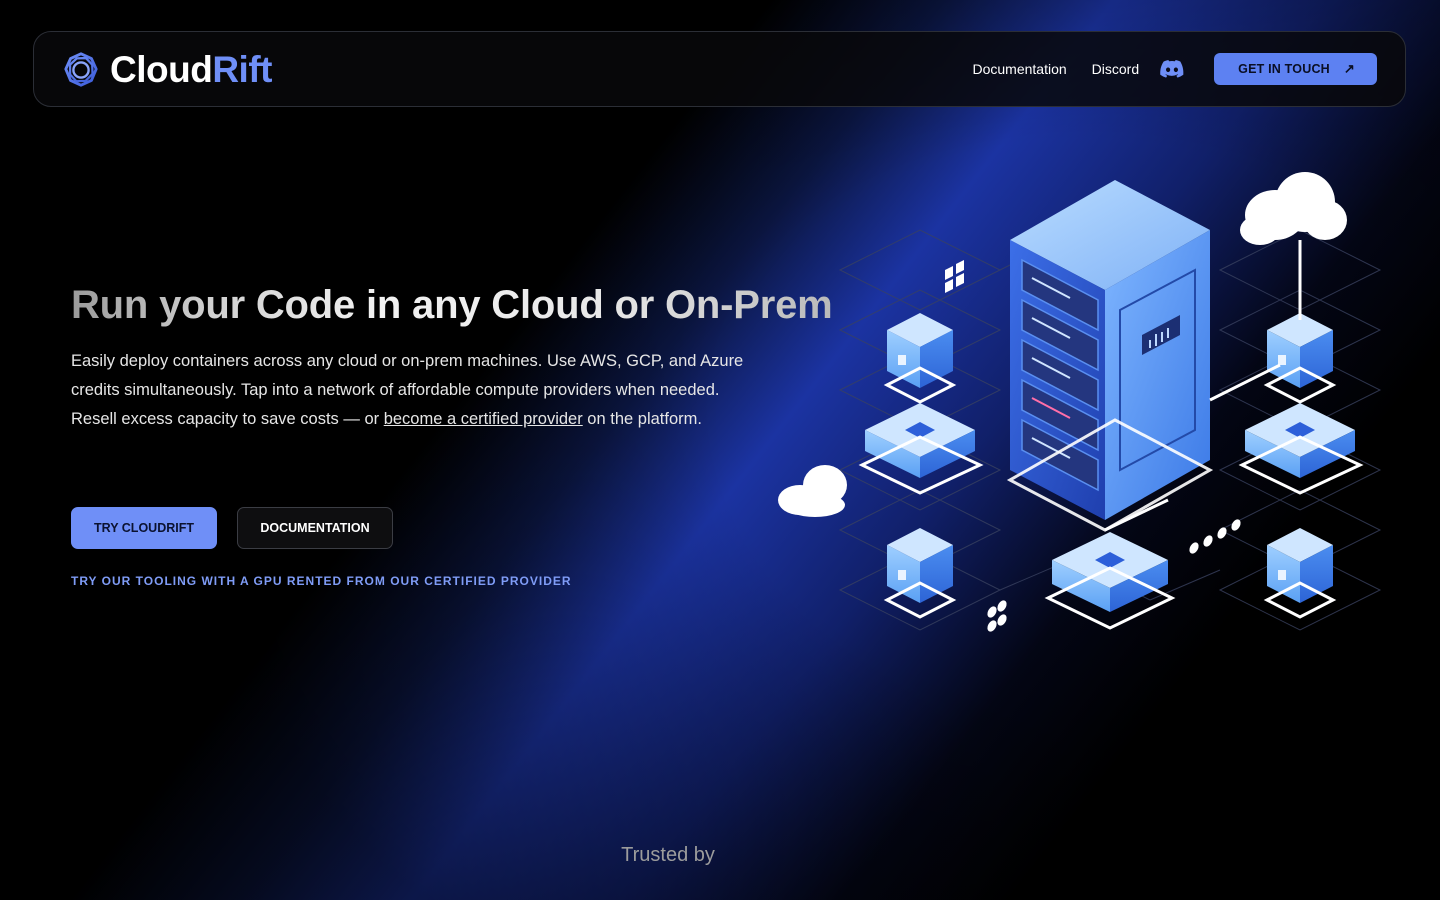  I want to click on discord-icon, so click(1172, 69).